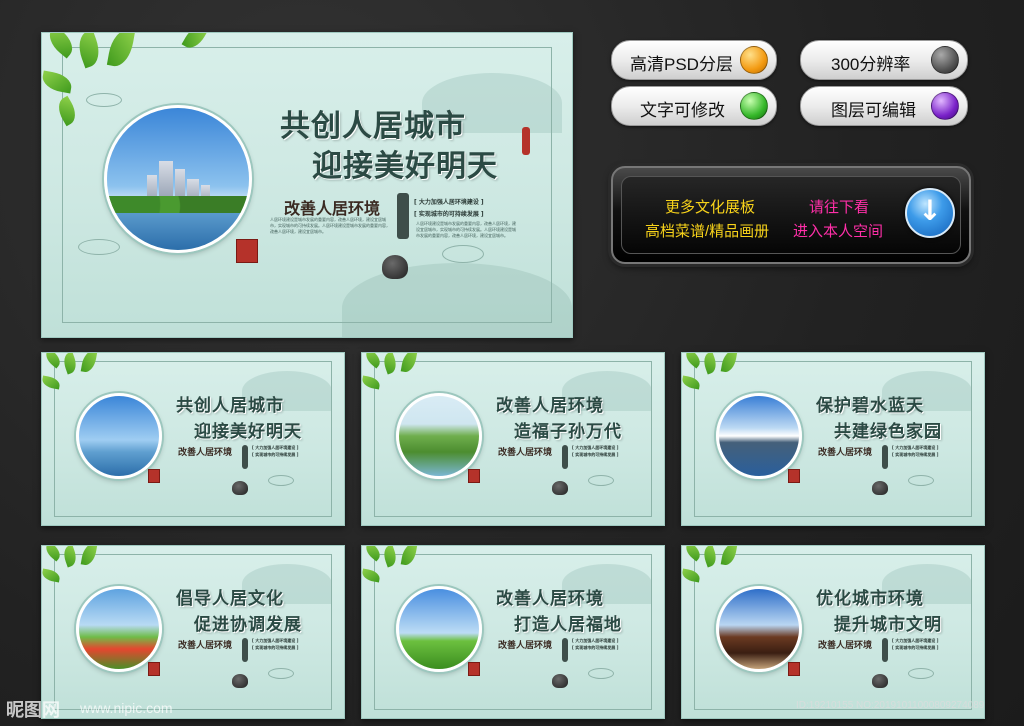 The width and height of the screenshot is (1024, 726). I want to click on thumb-headline-line1: 倡导人居文化, so click(230, 599).